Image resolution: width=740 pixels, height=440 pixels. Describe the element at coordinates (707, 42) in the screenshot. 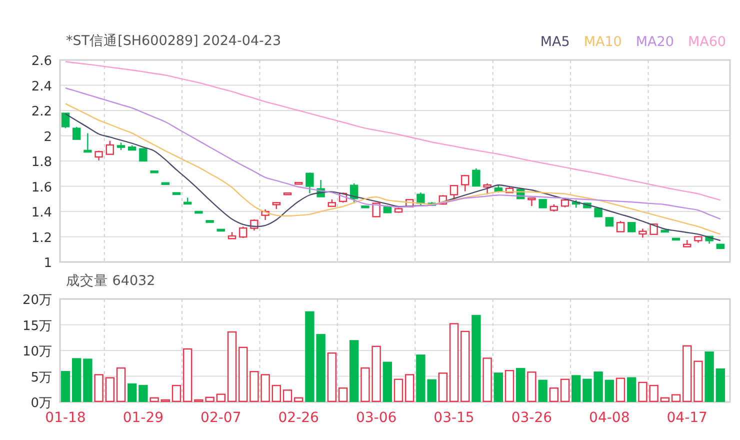

I see `legend-label: MA60` at that location.